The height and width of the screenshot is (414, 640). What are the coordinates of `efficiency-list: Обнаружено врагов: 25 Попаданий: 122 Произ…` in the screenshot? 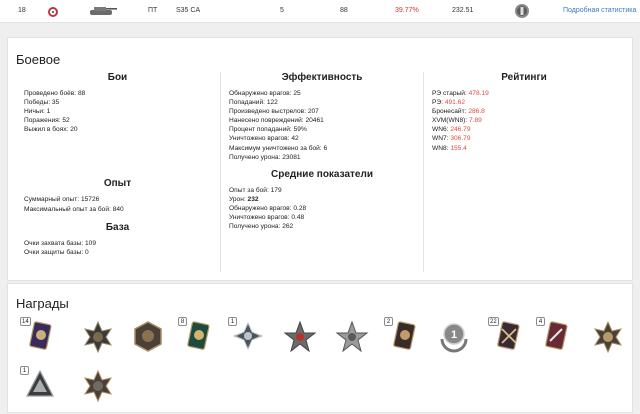 It's located at (322, 125).